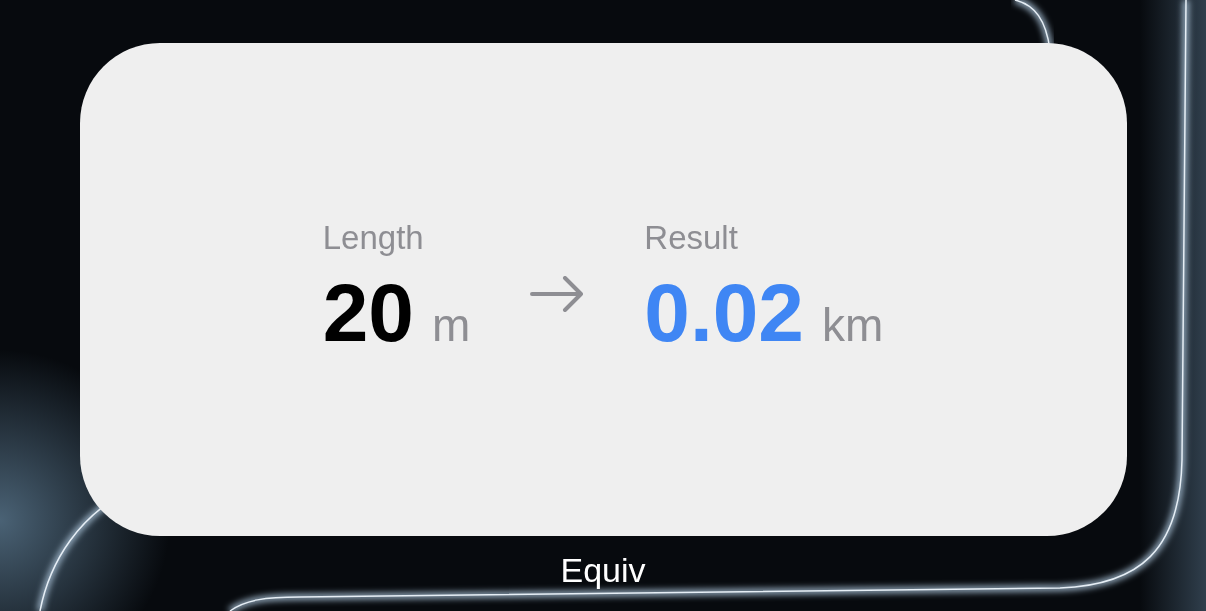  I want to click on value-text: 0.02, so click(724, 313).